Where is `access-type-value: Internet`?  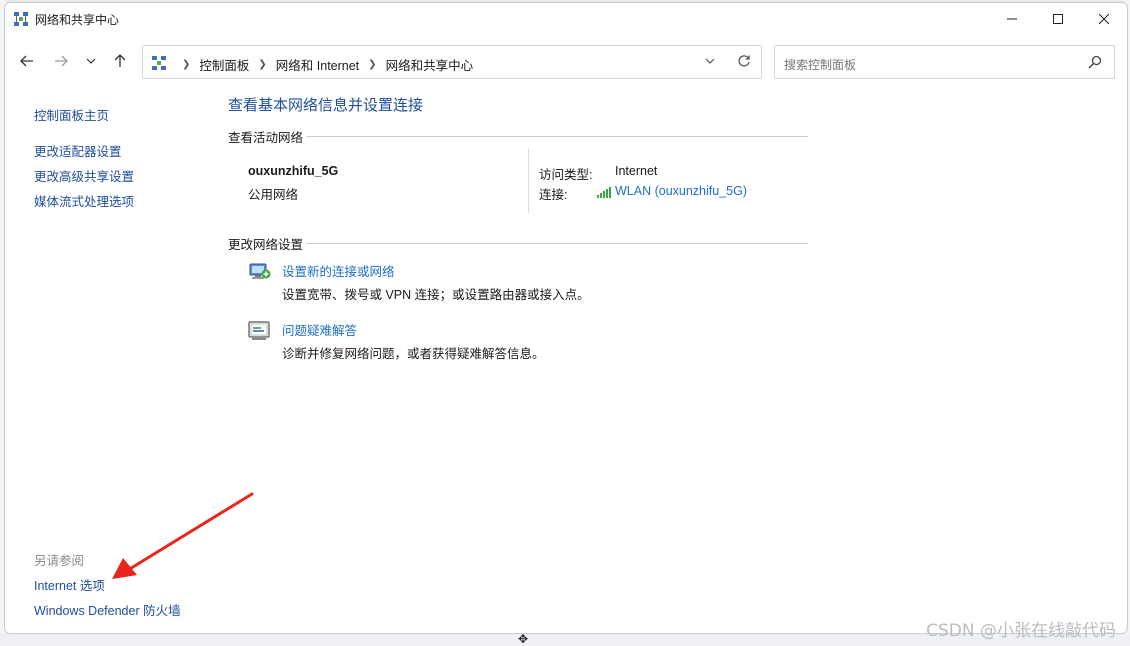 access-type-value: Internet is located at coordinates (636, 171).